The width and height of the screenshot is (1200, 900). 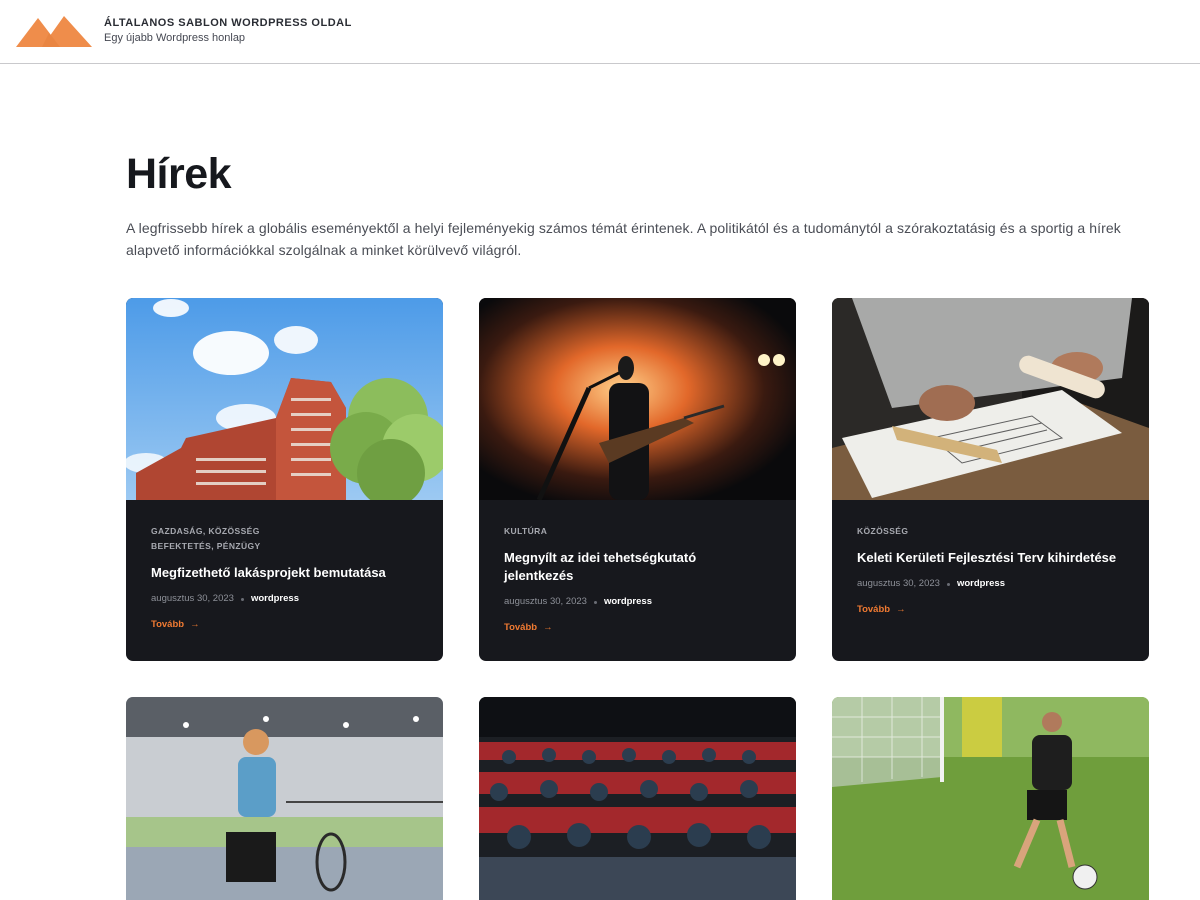 What do you see at coordinates (206, 539) in the screenshot?
I see `post-categories: GAZDASÁG, KÖZÖSSÉG BEFEKTETÉS, PÉNZÜGY` at bounding box center [206, 539].